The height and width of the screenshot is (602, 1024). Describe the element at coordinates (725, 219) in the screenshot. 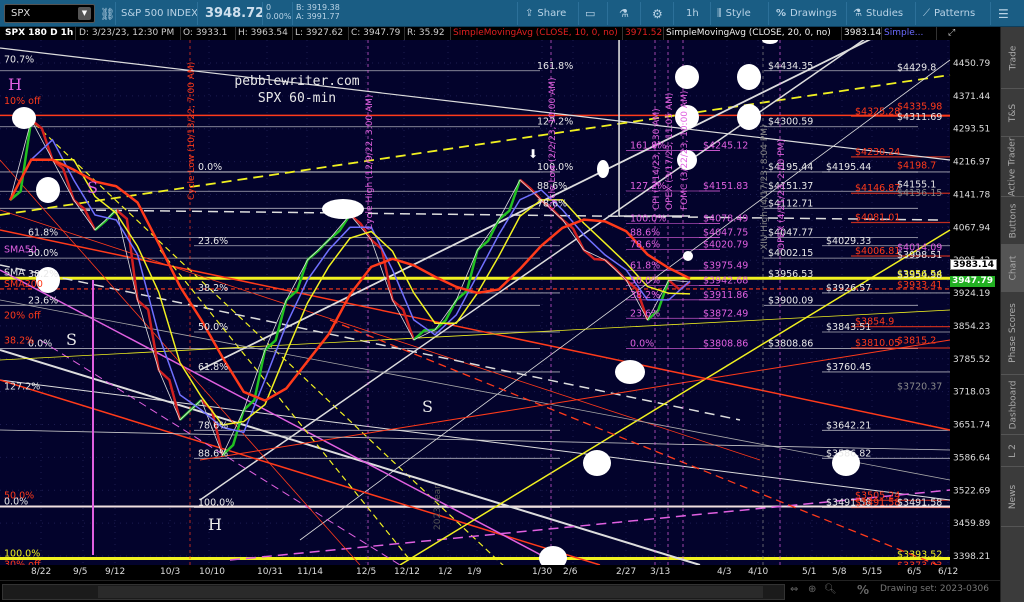

I see `level-label: $4078.49` at that location.